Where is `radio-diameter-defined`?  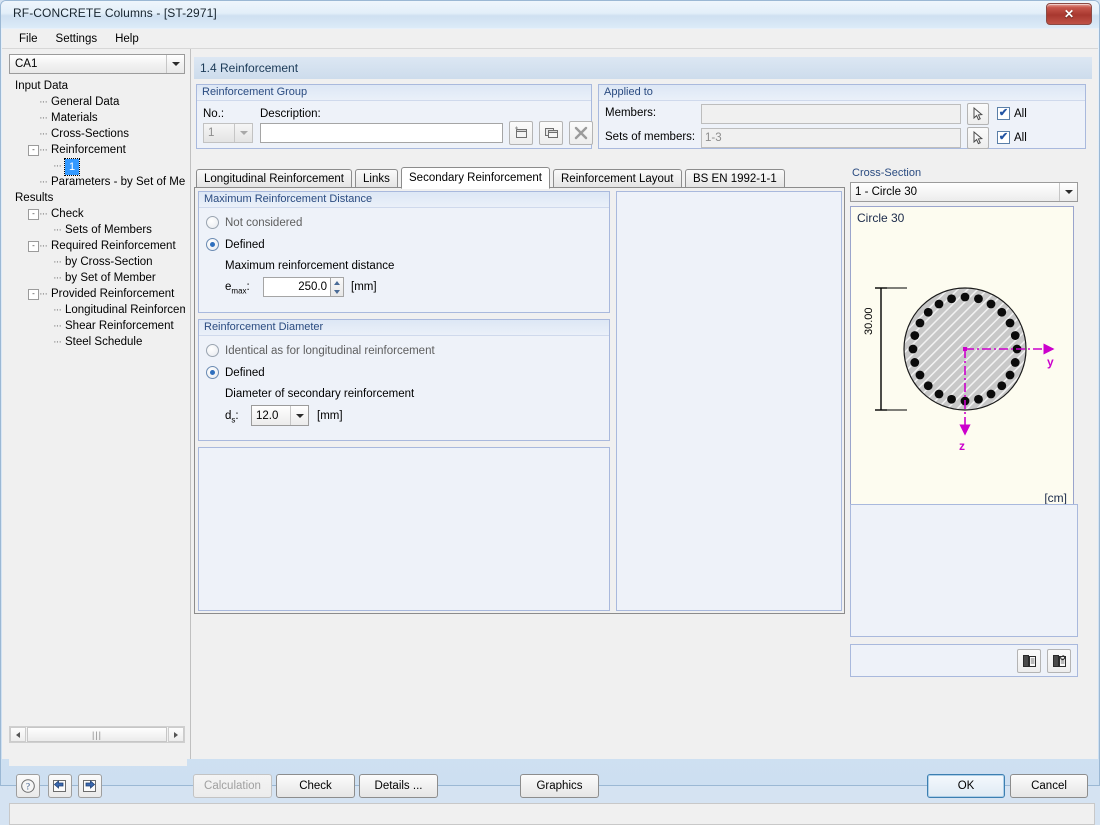 radio-diameter-defined is located at coordinates (212, 372).